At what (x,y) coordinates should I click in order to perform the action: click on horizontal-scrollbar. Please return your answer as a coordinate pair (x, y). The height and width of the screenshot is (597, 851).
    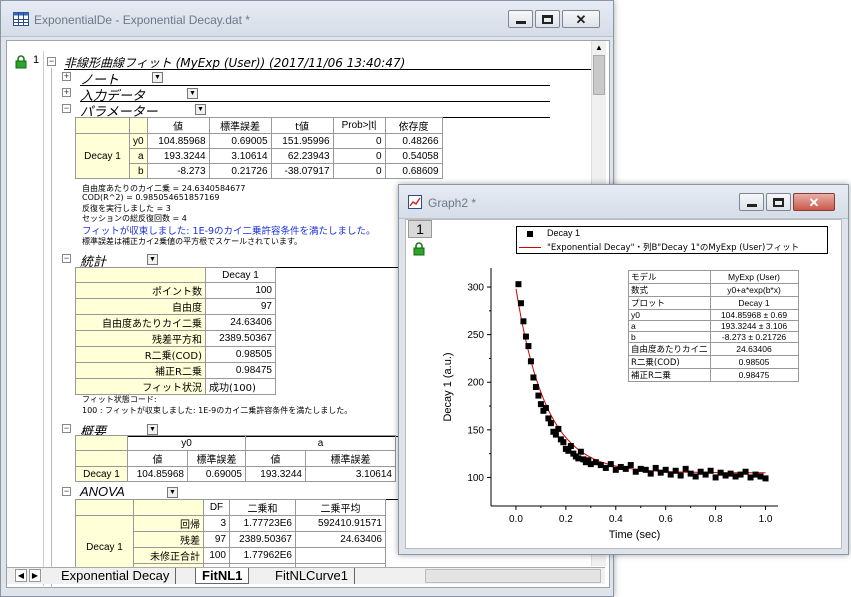
    Looking at the image, I should click on (513, 576).